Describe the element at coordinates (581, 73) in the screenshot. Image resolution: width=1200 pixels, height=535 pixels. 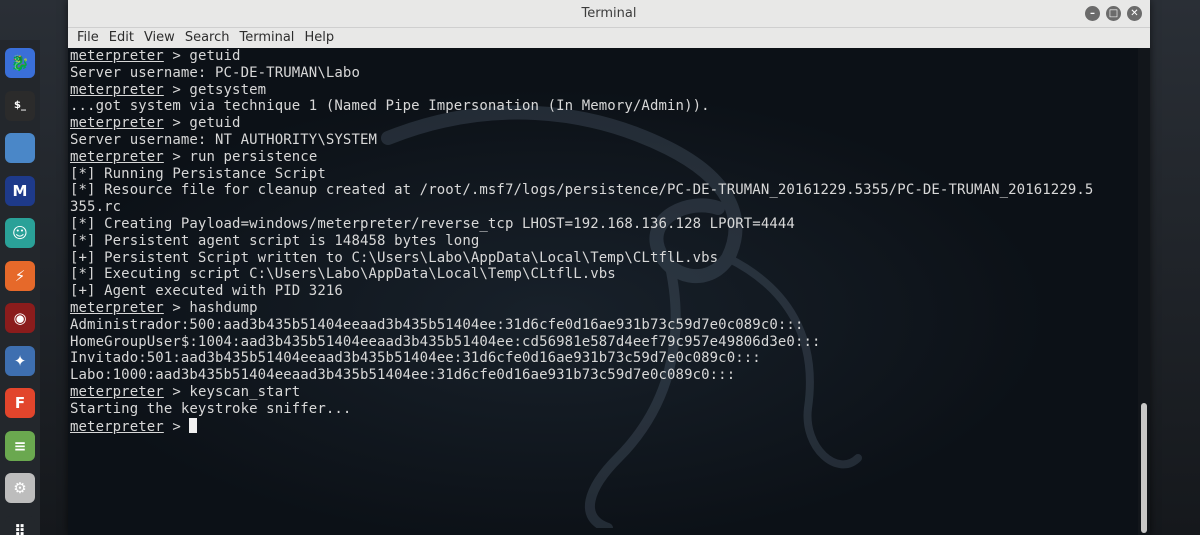
I see `output-line: Server username: PC-DE-TRUMAN\Labo` at that location.